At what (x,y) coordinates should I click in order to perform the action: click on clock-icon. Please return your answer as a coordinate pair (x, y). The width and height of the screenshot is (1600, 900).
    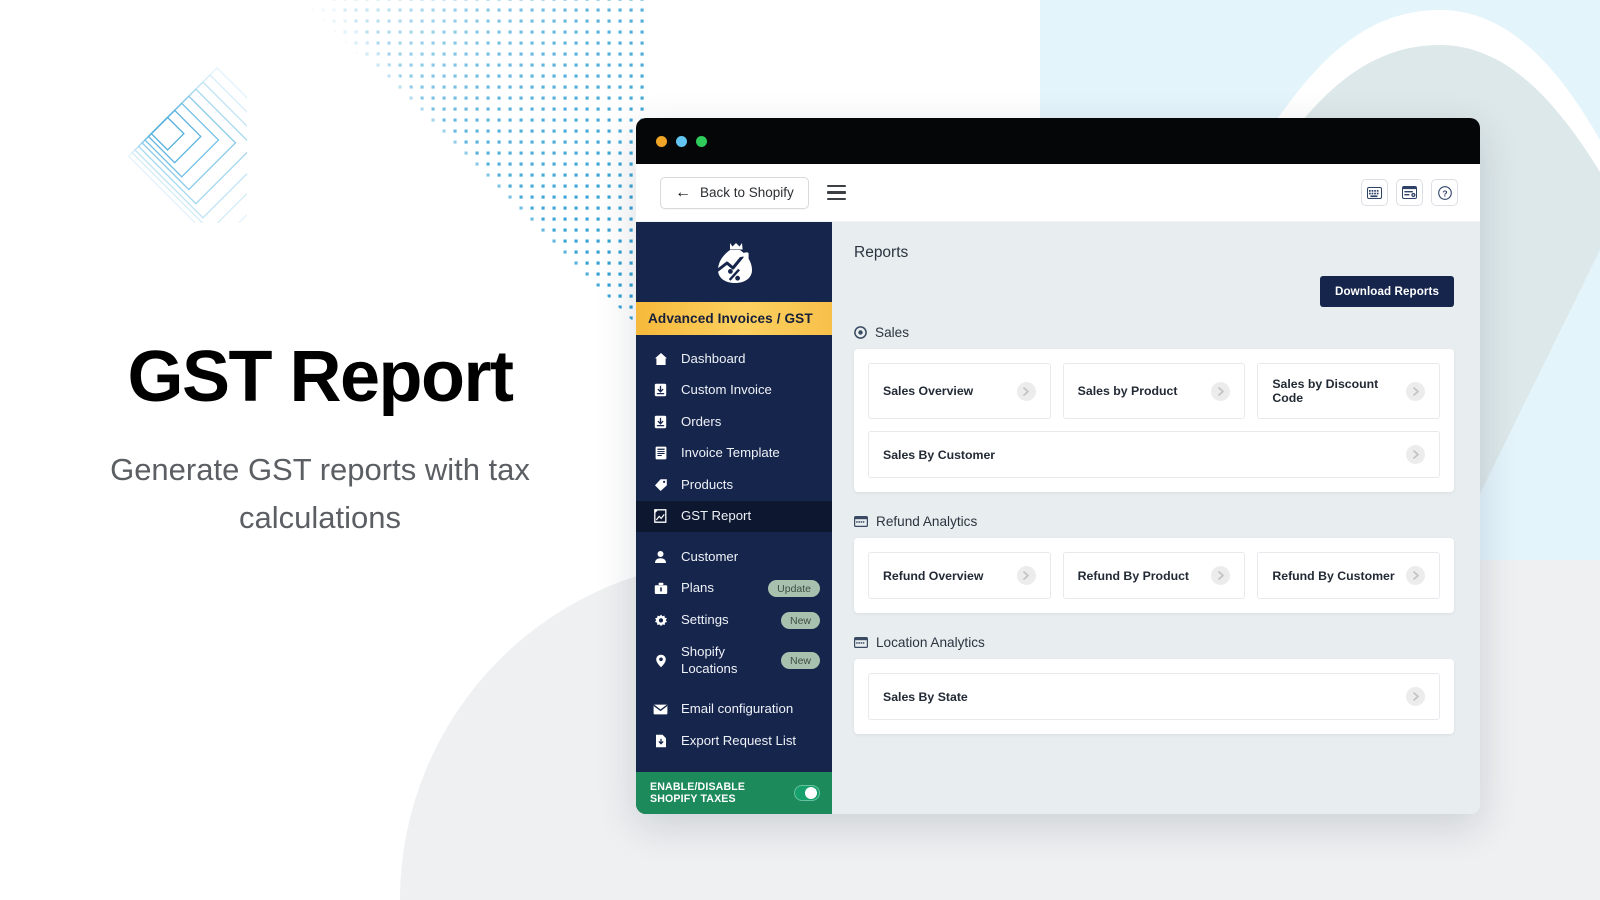
    Looking at the image, I should click on (860, 332).